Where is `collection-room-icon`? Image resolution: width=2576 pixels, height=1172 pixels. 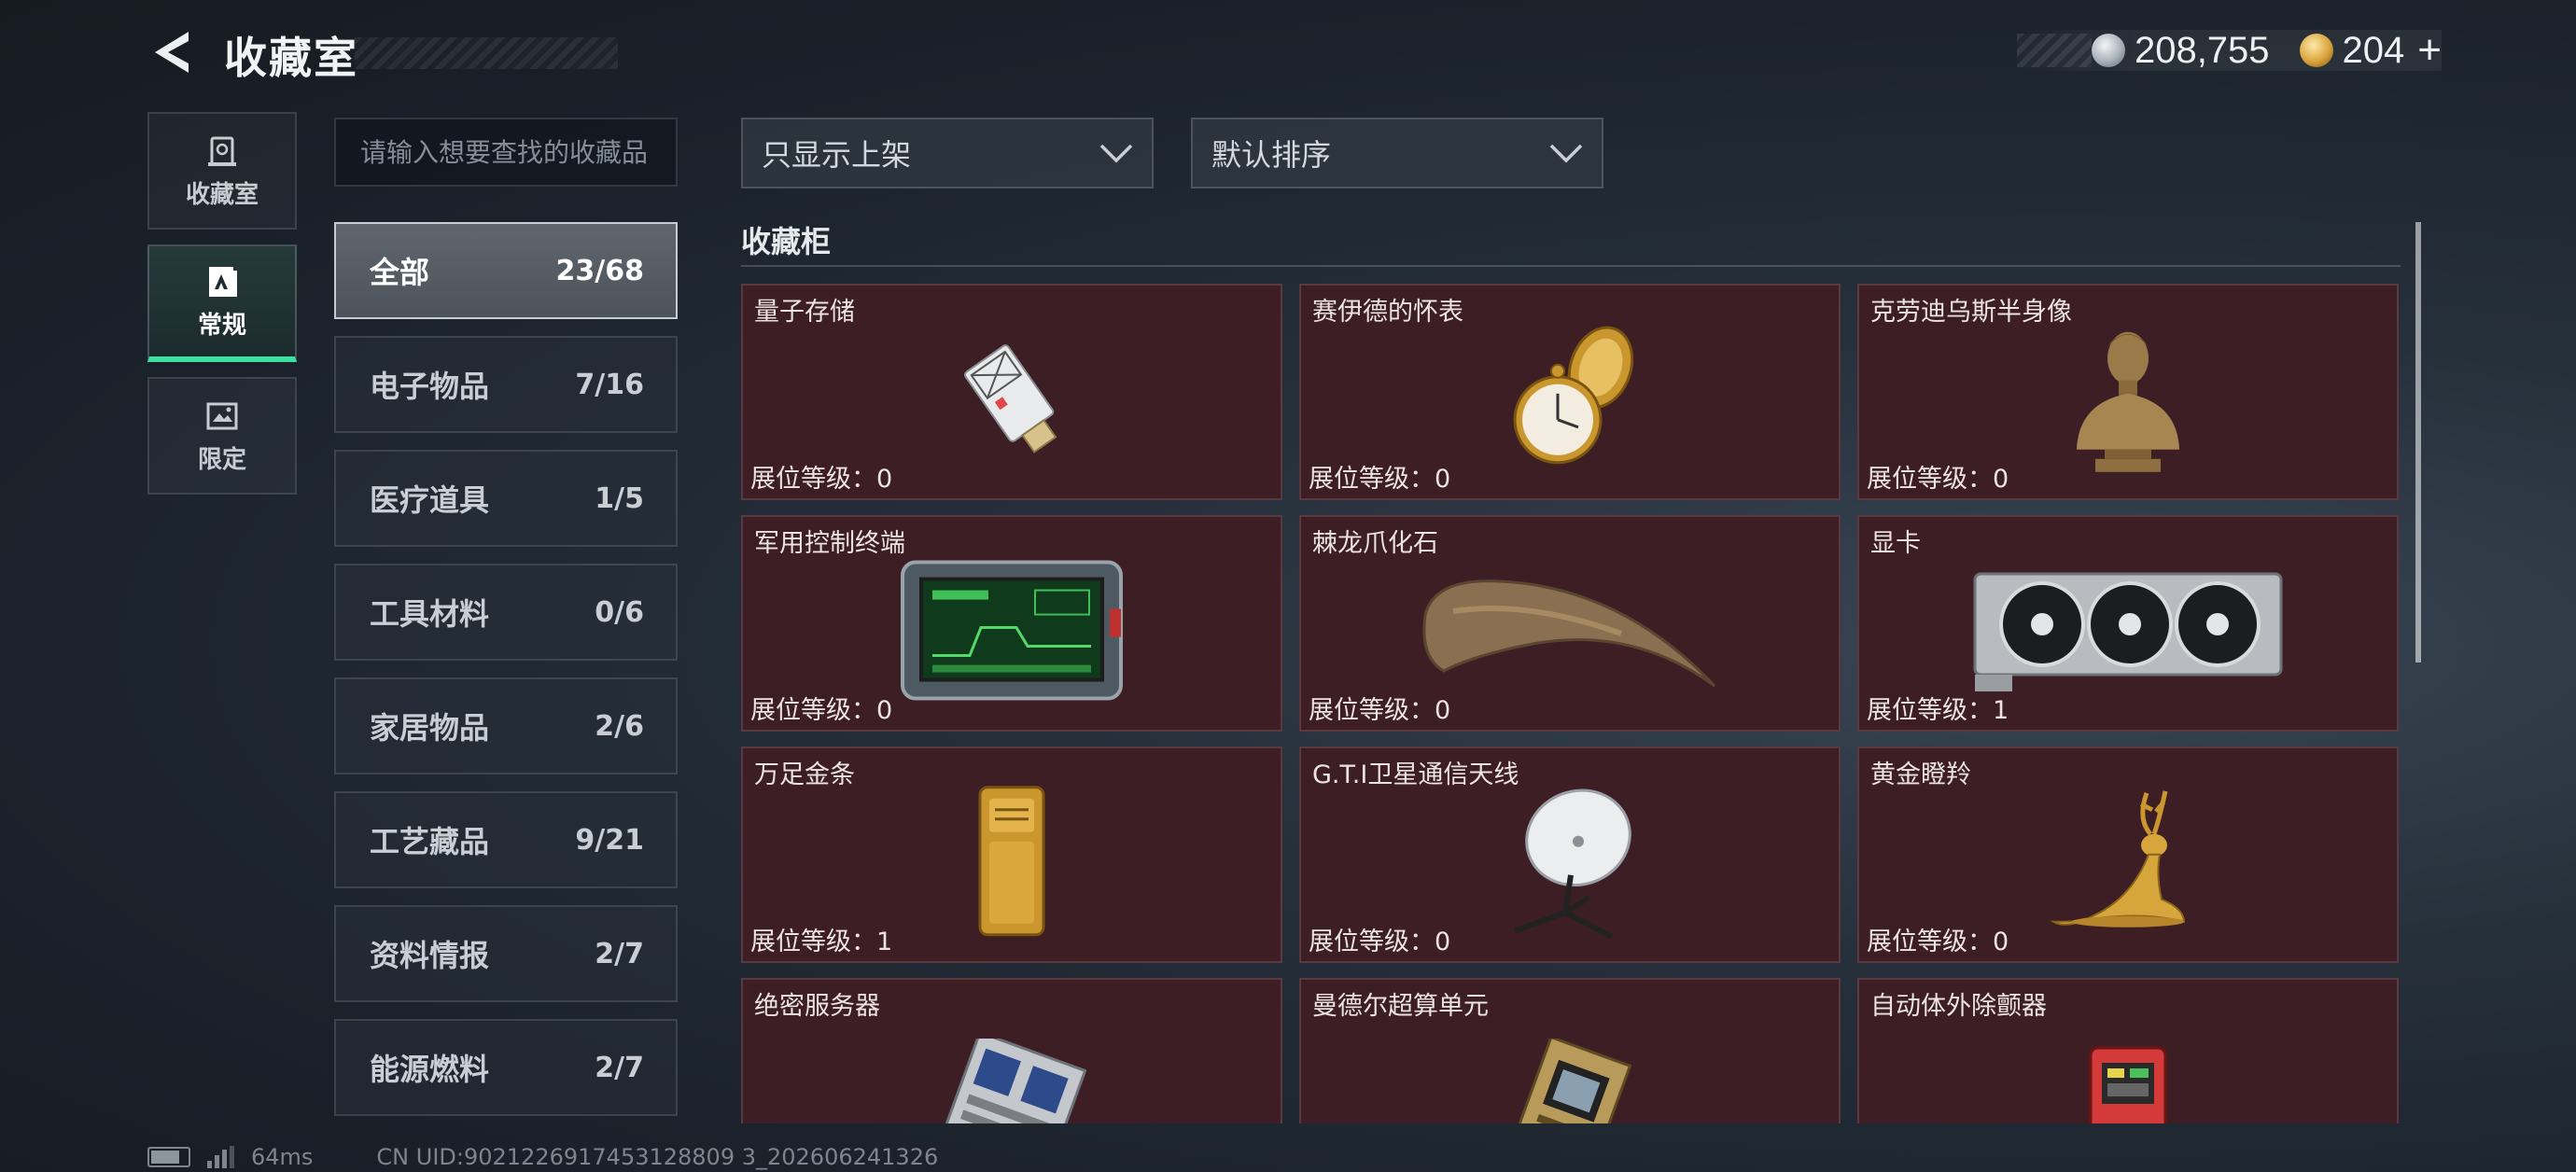
collection-room-icon is located at coordinates (222, 151).